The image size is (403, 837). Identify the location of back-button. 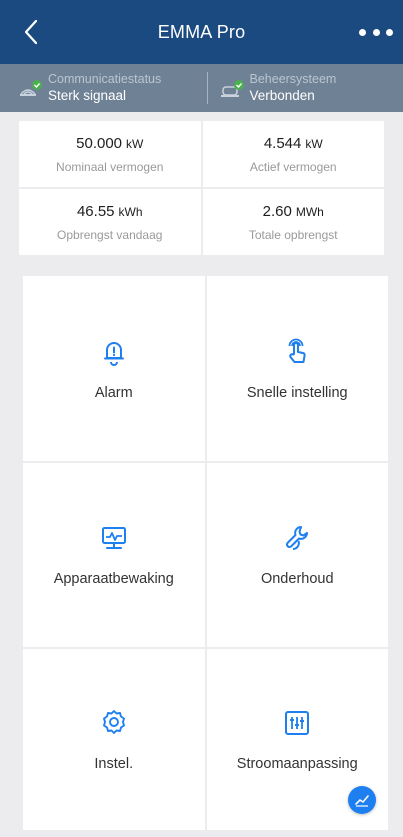
(31, 32).